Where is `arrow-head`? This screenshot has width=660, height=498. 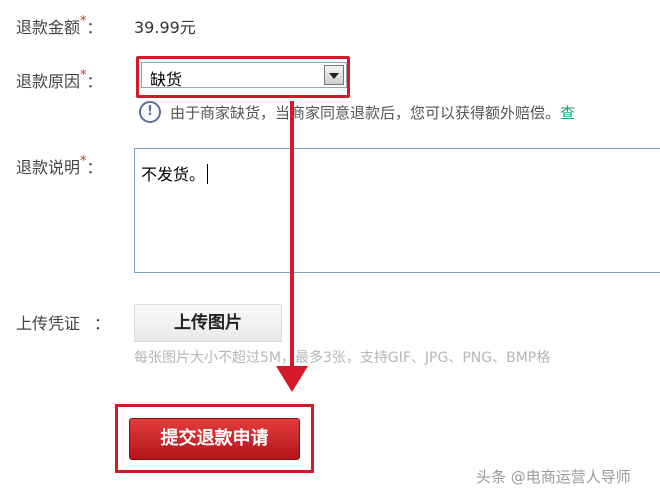
arrow-head is located at coordinates (292, 379).